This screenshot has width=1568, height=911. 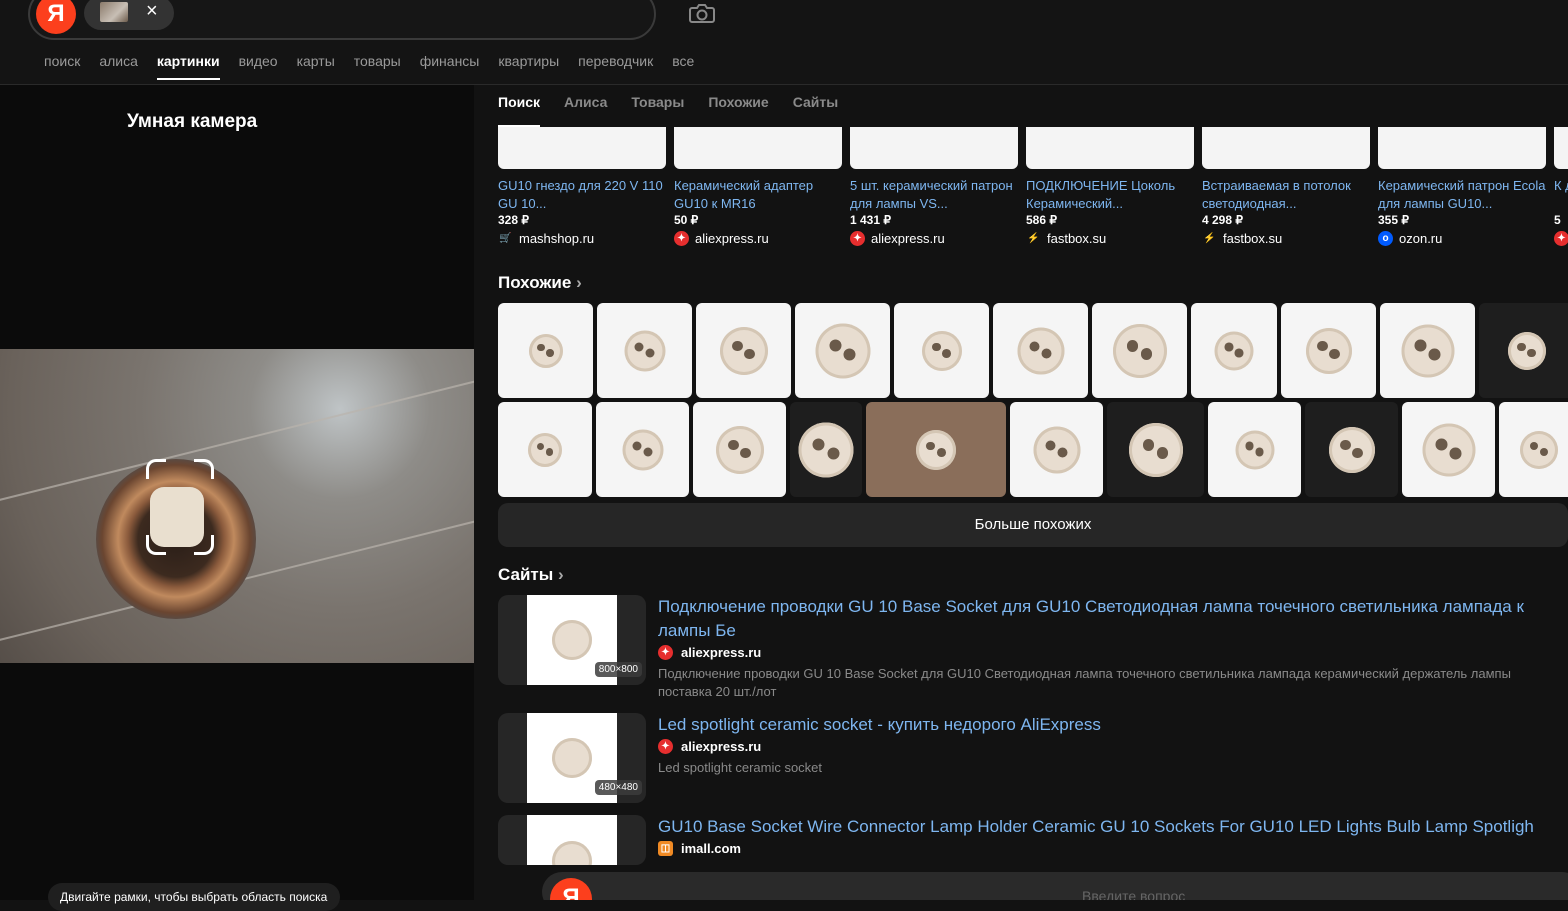 What do you see at coordinates (1561, 195) in the screenshot?
I see `product-title: К д` at bounding box center [1561, 195].